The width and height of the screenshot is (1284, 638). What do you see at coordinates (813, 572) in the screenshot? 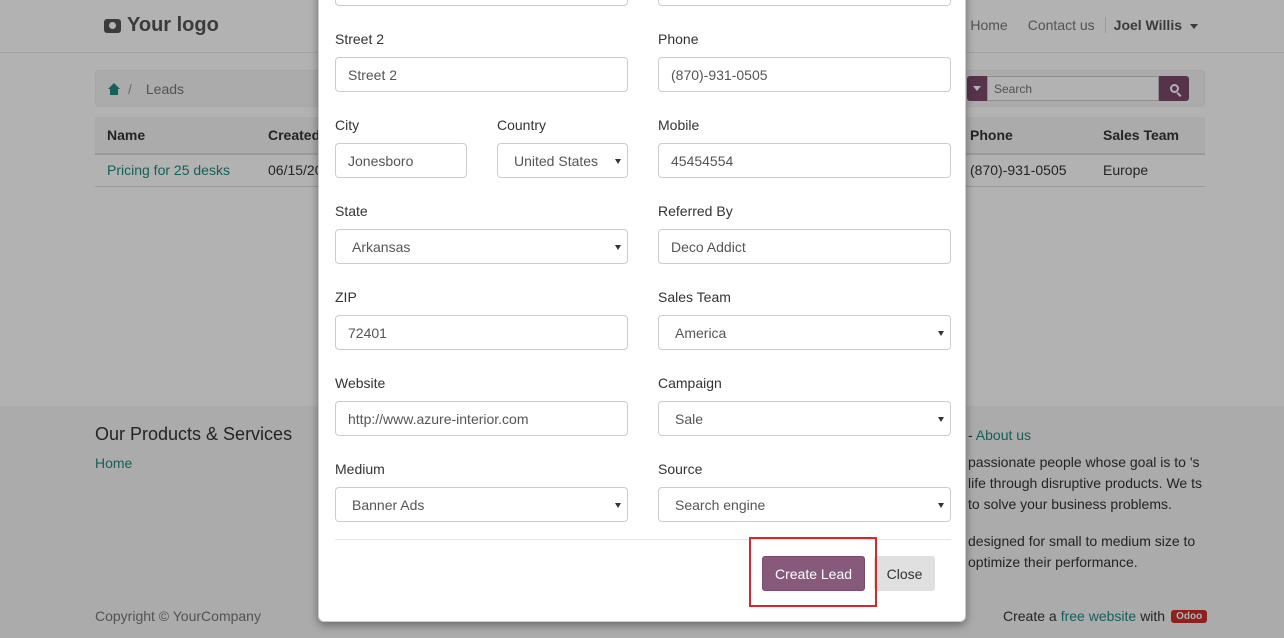
I see `highlight-box` at bounding box center [813, 572].